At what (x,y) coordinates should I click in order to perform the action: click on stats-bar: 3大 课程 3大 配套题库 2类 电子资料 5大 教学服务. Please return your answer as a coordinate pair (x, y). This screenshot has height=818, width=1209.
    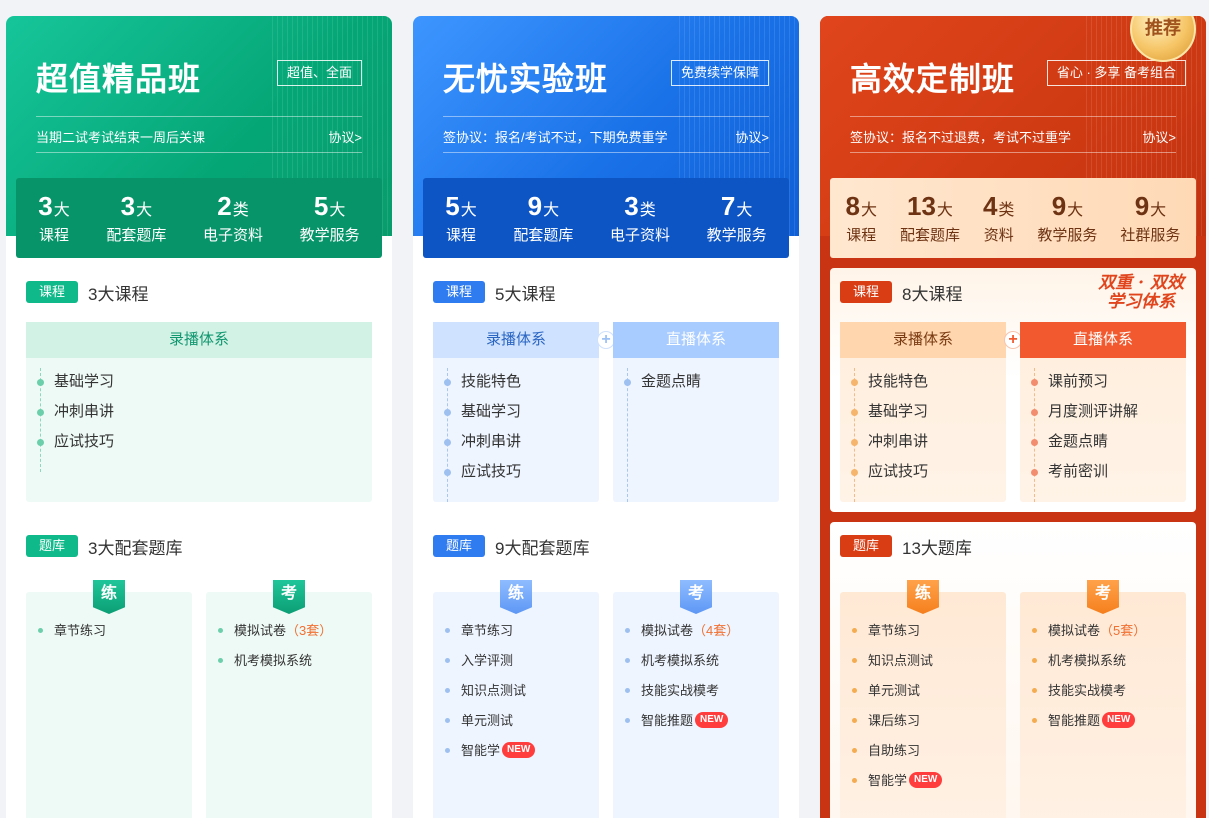
    Looking at the image, I should click on (199, 218).